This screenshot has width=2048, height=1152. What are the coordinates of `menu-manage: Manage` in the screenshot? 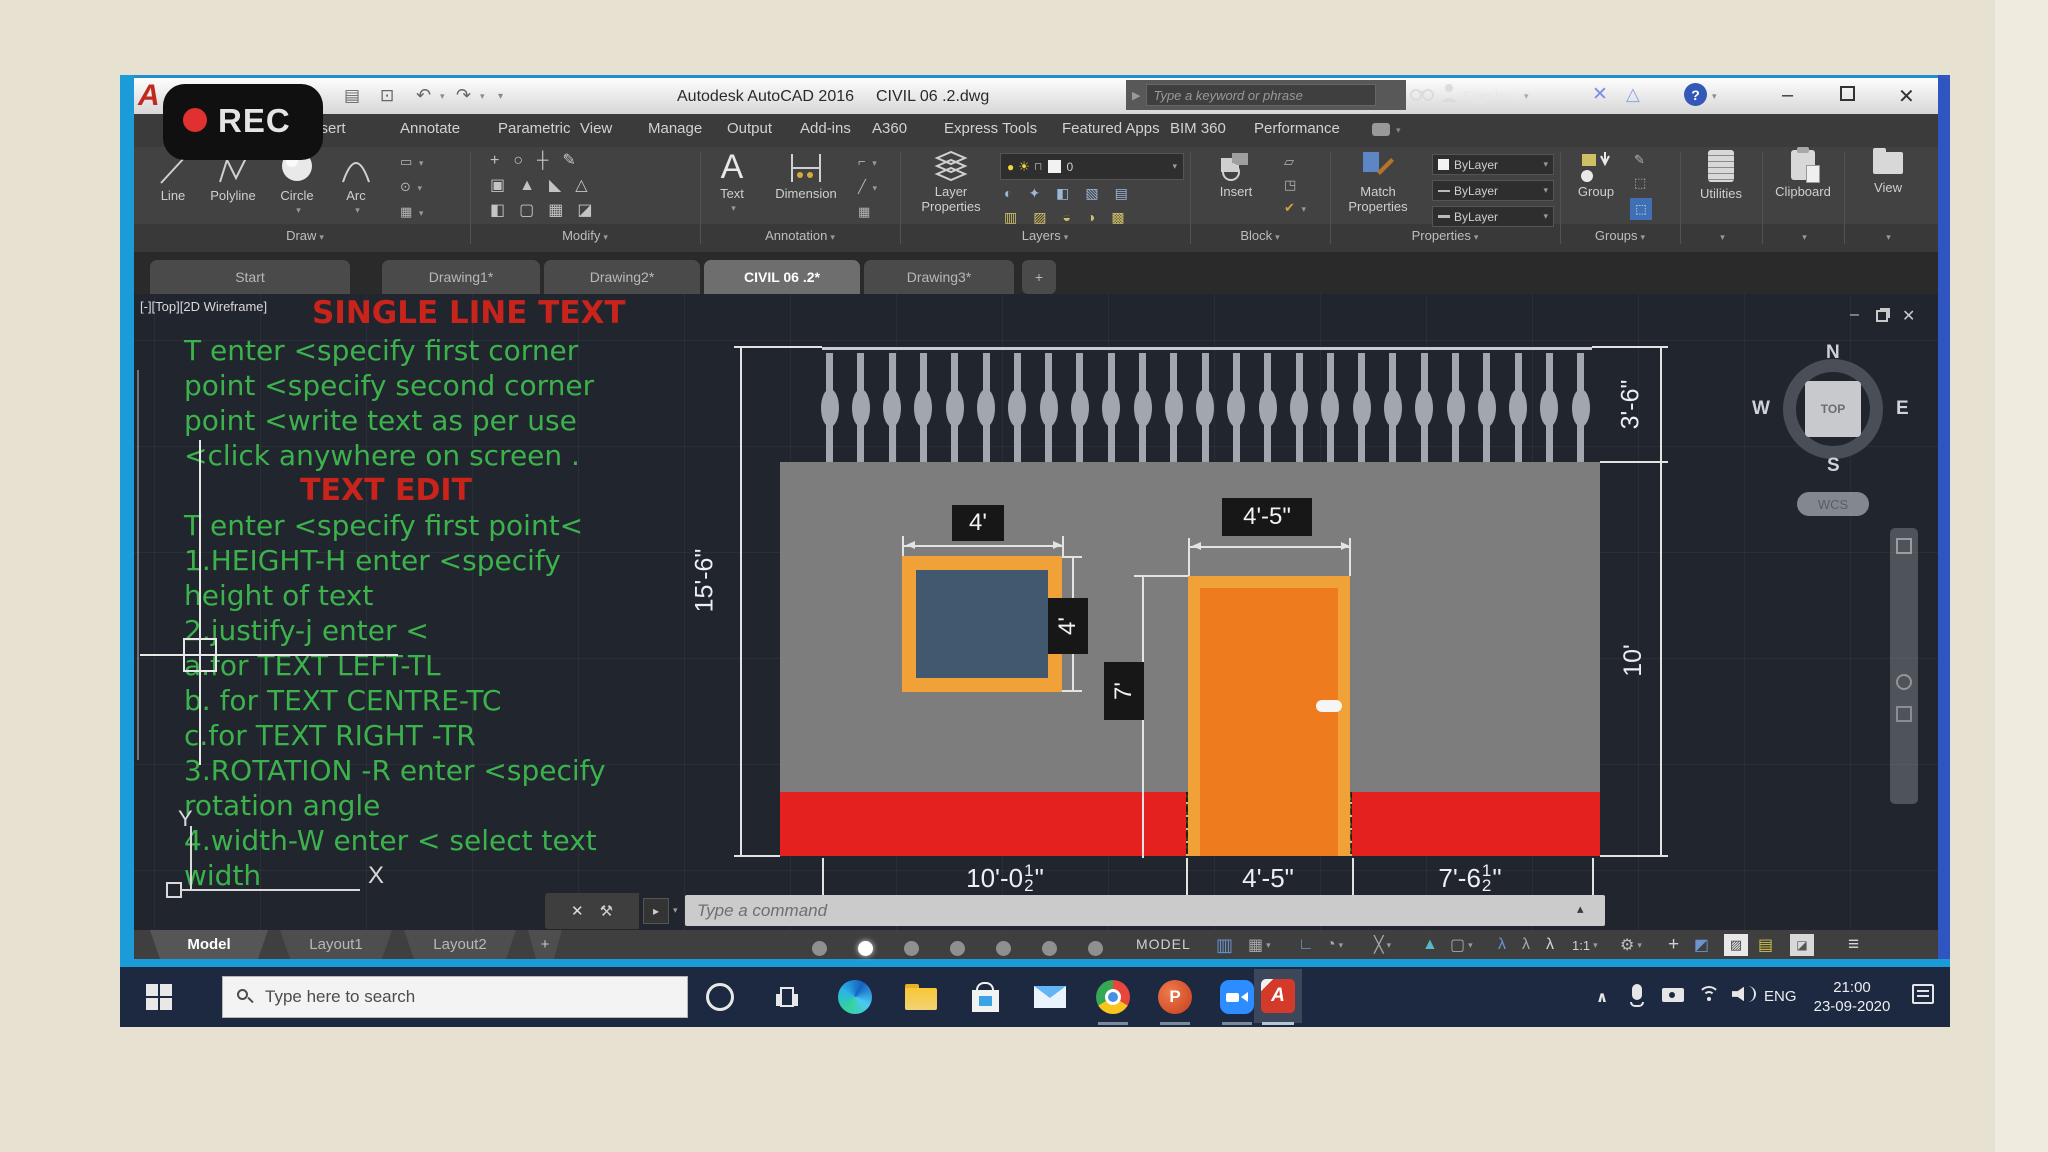 It's located at (675, 128).